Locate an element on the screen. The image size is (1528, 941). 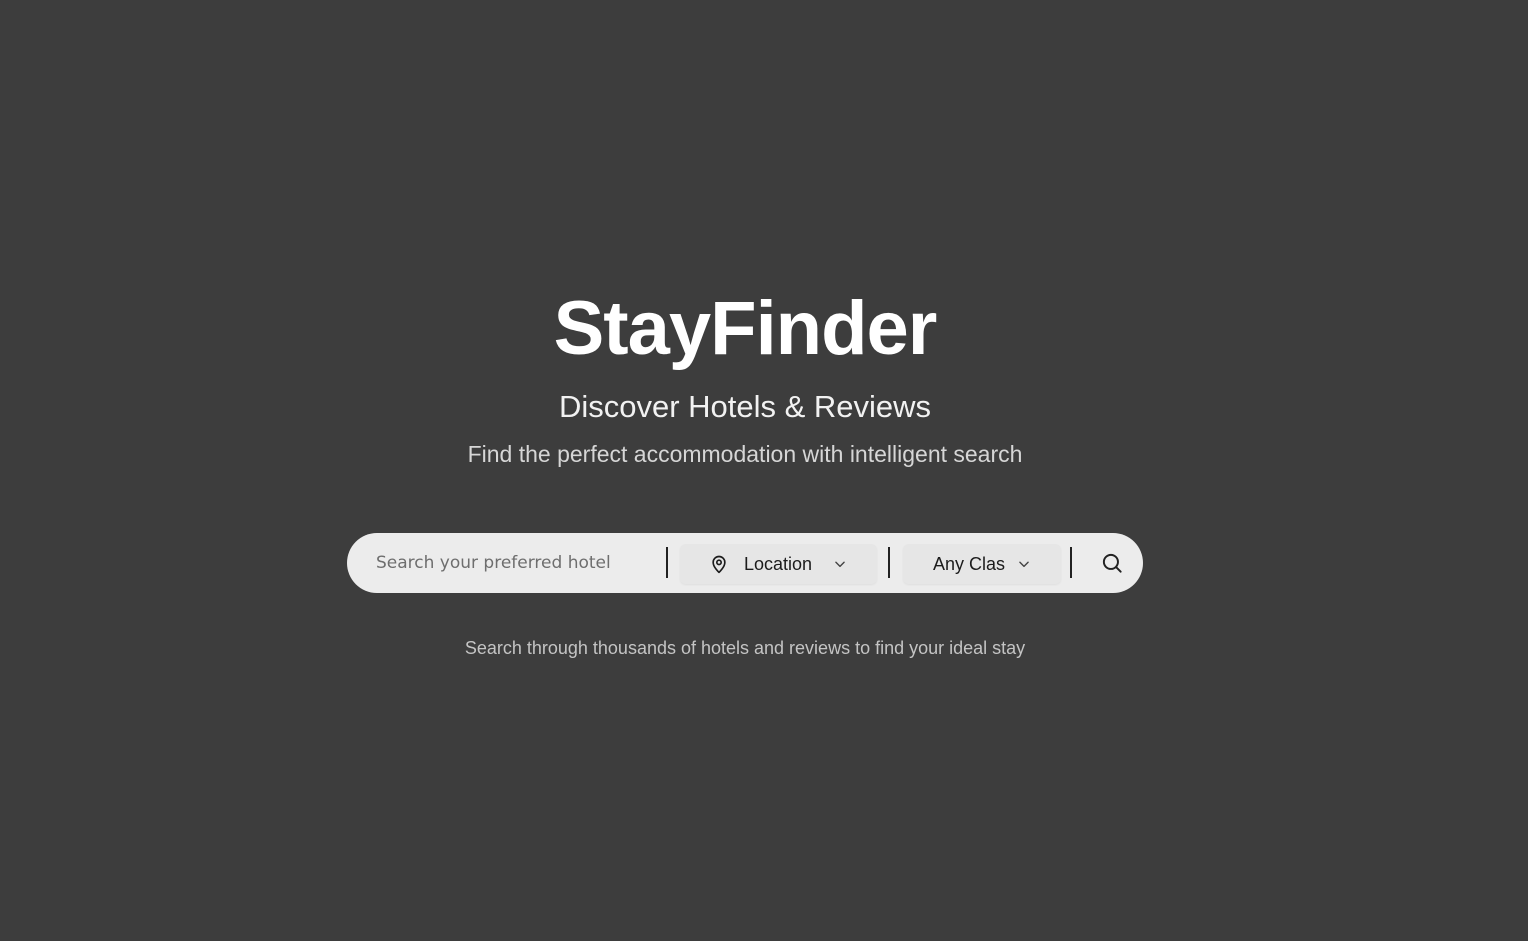
hotel-search-input is located at coordinates (516, 563).